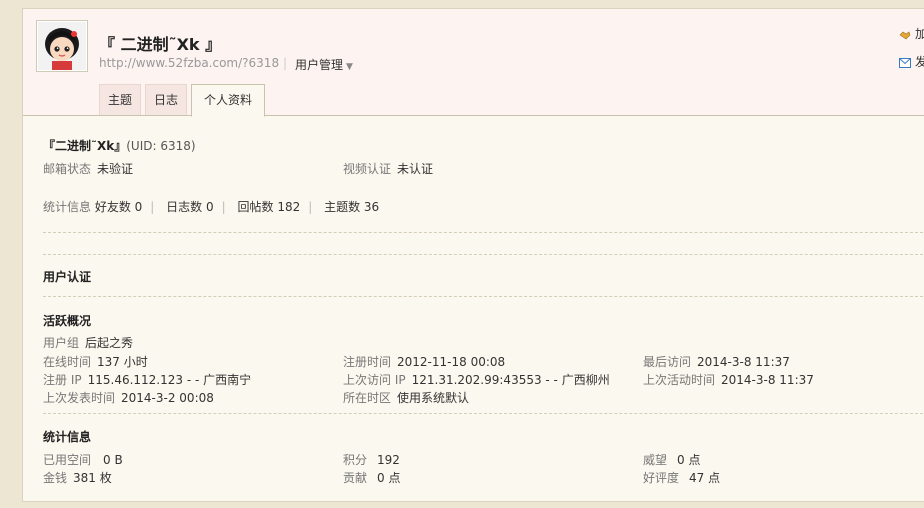 Image resolution: width=924 pixels, height=508 pixels. Describe the element at coordinates (85, 146) in the screenshot. I see `profile-name: 『二进制˜Xk』` at that location.